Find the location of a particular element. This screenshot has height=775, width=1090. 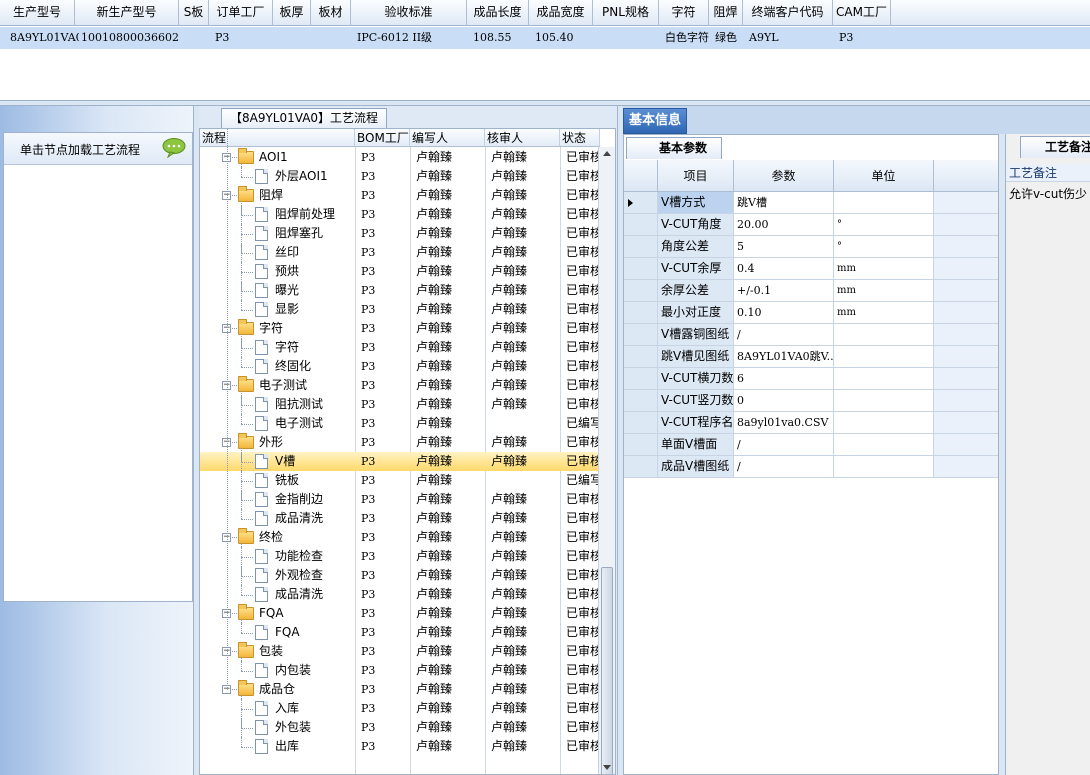

tree-step-row: 电子测试 P3 卢翰臻 已编写 is located at coordinates (400, 423).